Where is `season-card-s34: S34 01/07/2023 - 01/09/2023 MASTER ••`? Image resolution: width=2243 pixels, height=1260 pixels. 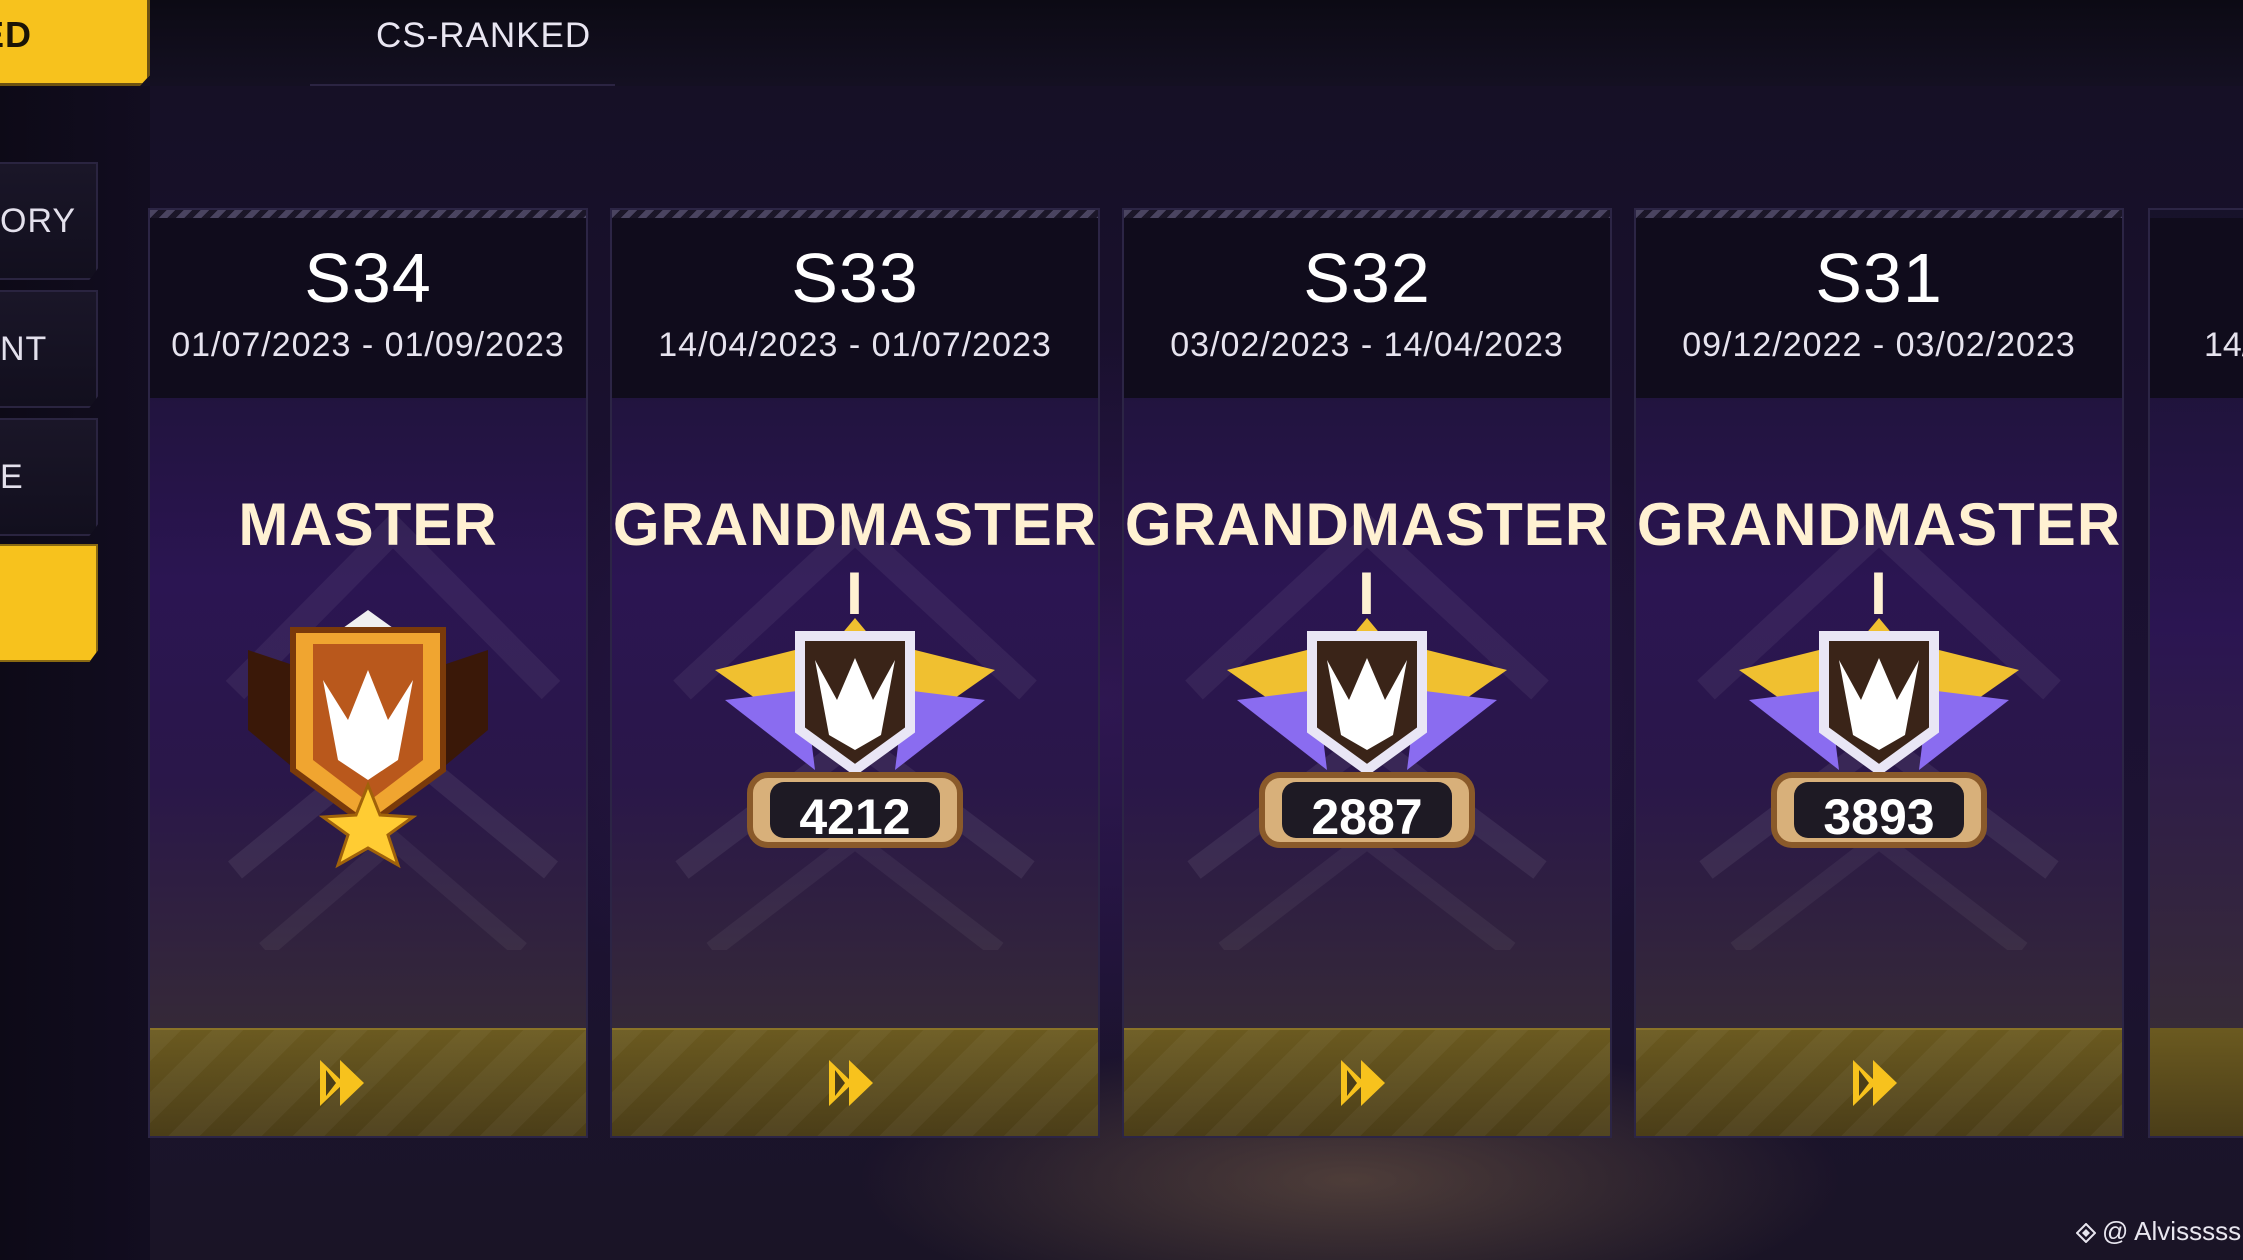 season-card-s34: S34 01/07/2023 - 01/09/2023 MASTER •• is located at coordinates (368, 673).